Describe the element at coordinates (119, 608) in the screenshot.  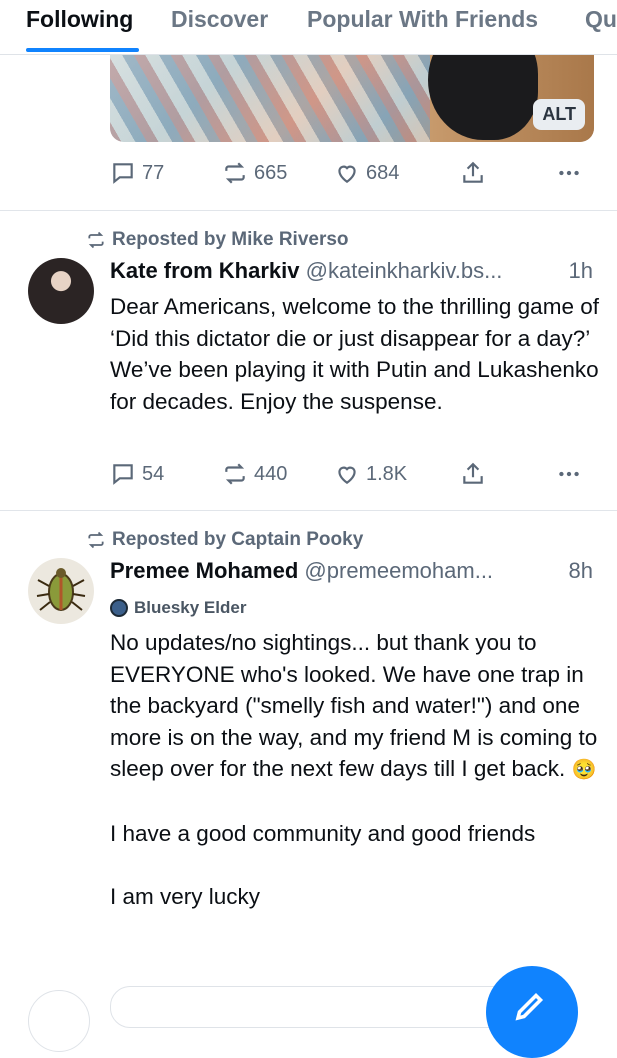
I see `elder-badge-icon` at that location.